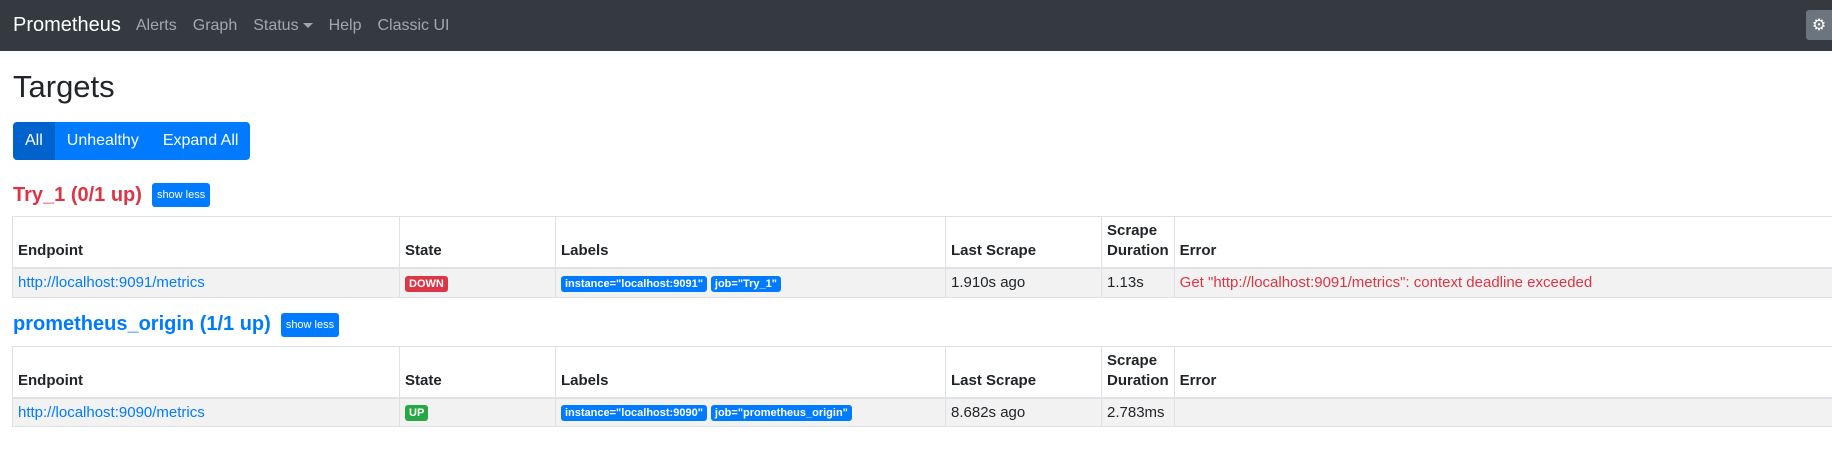  I want to click on chevron-down-icon, so click(307, 25).